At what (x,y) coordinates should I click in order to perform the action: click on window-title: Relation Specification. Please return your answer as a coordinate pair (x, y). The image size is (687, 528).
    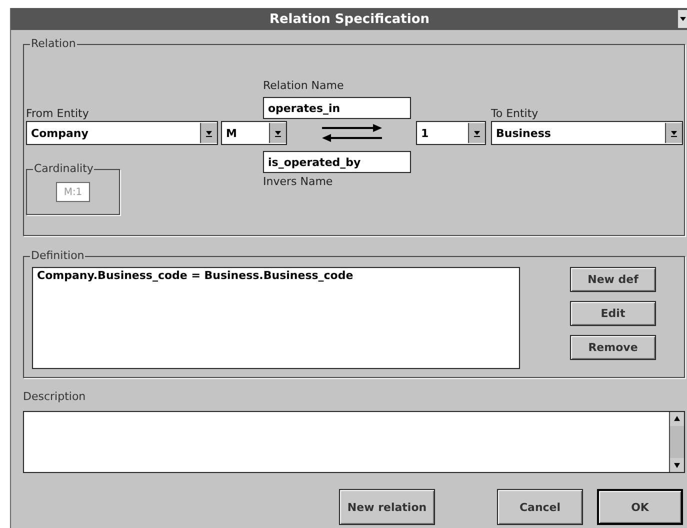
    Looking at the image, I should click on (349, 19).